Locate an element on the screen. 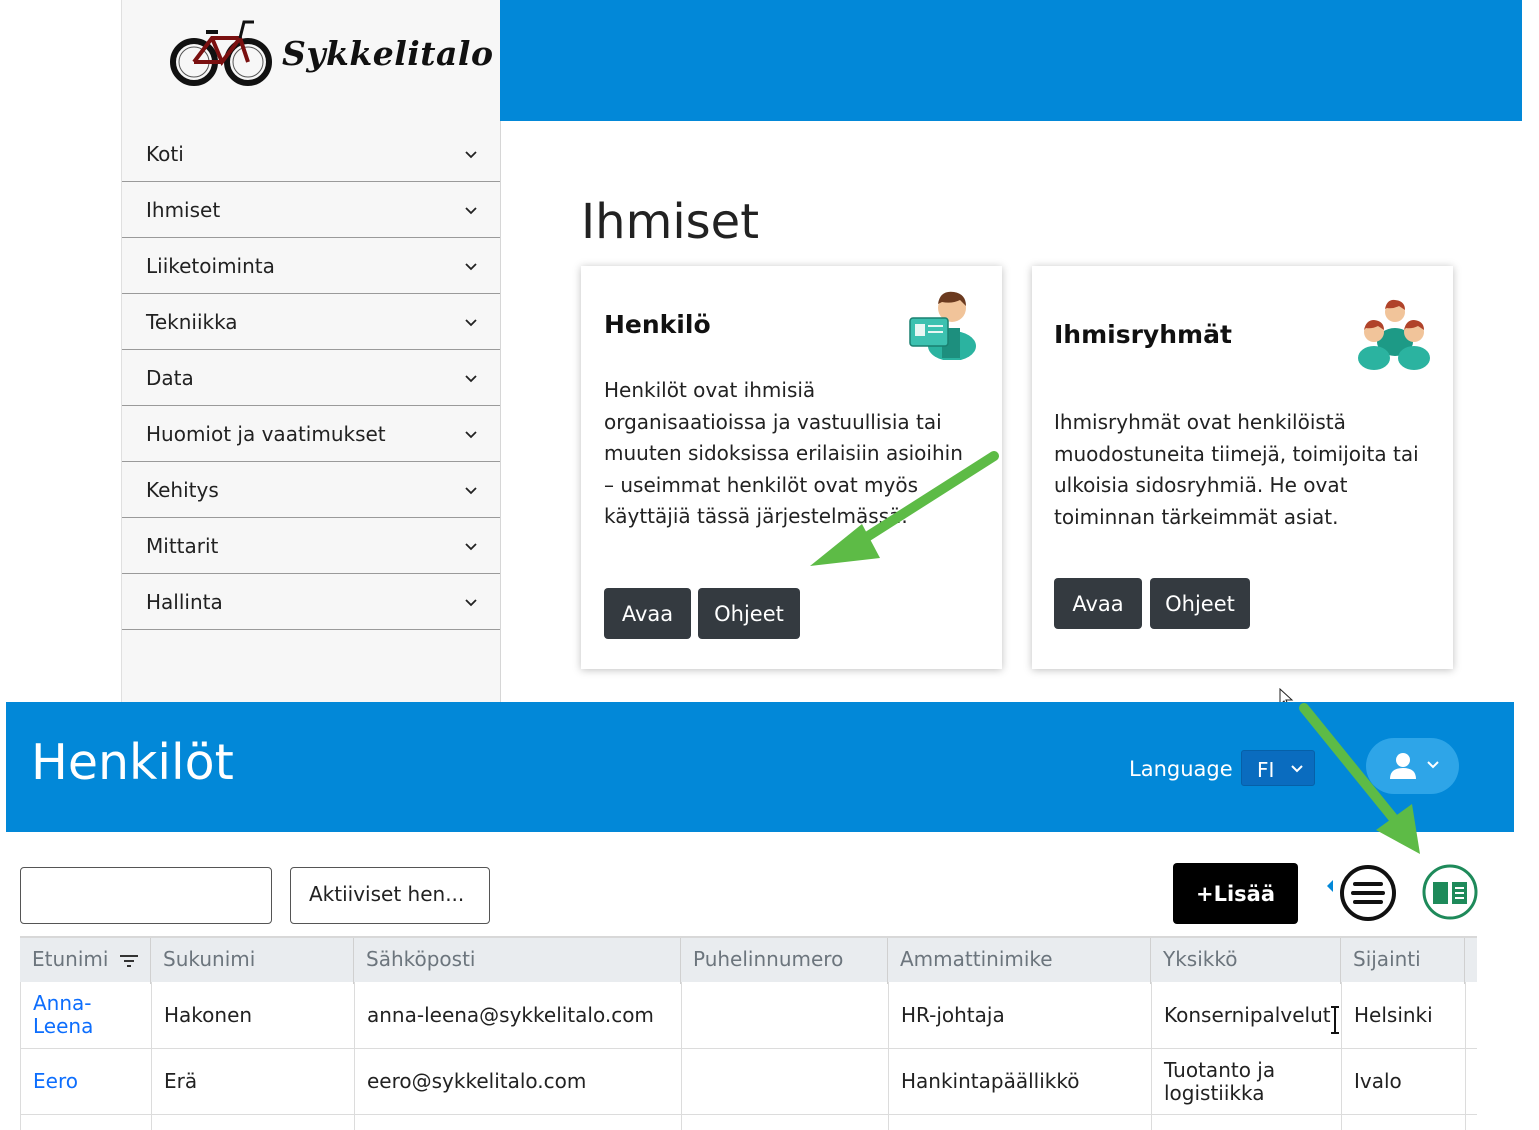 This screenshot has height=1130, width=1539. sidebar-item-liiketoiminta: Liiketoiminta is located at coordinates (311, 266).